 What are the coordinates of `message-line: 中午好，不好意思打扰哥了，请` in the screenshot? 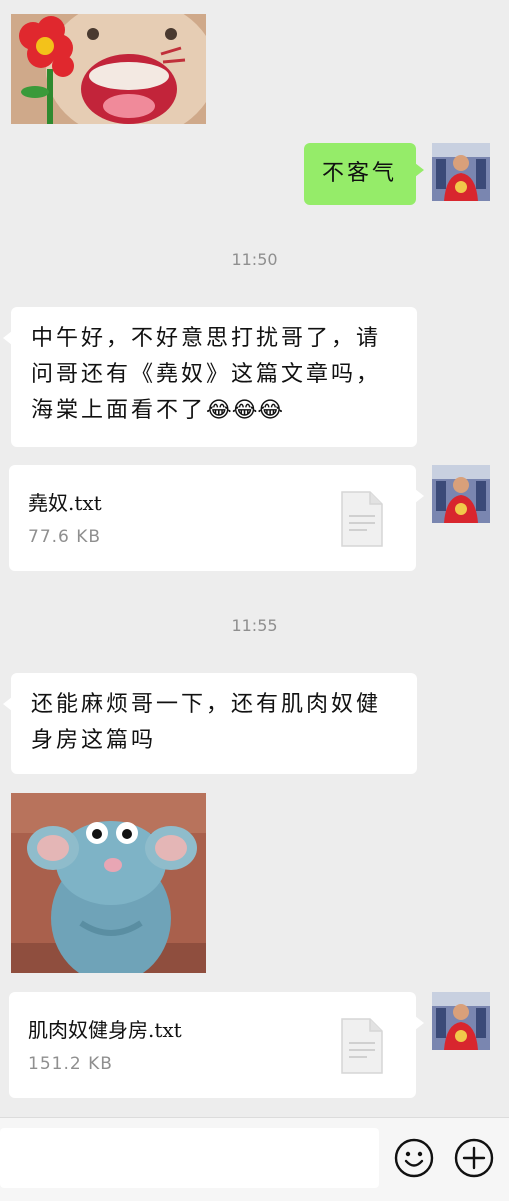 It's located at (206, 338).